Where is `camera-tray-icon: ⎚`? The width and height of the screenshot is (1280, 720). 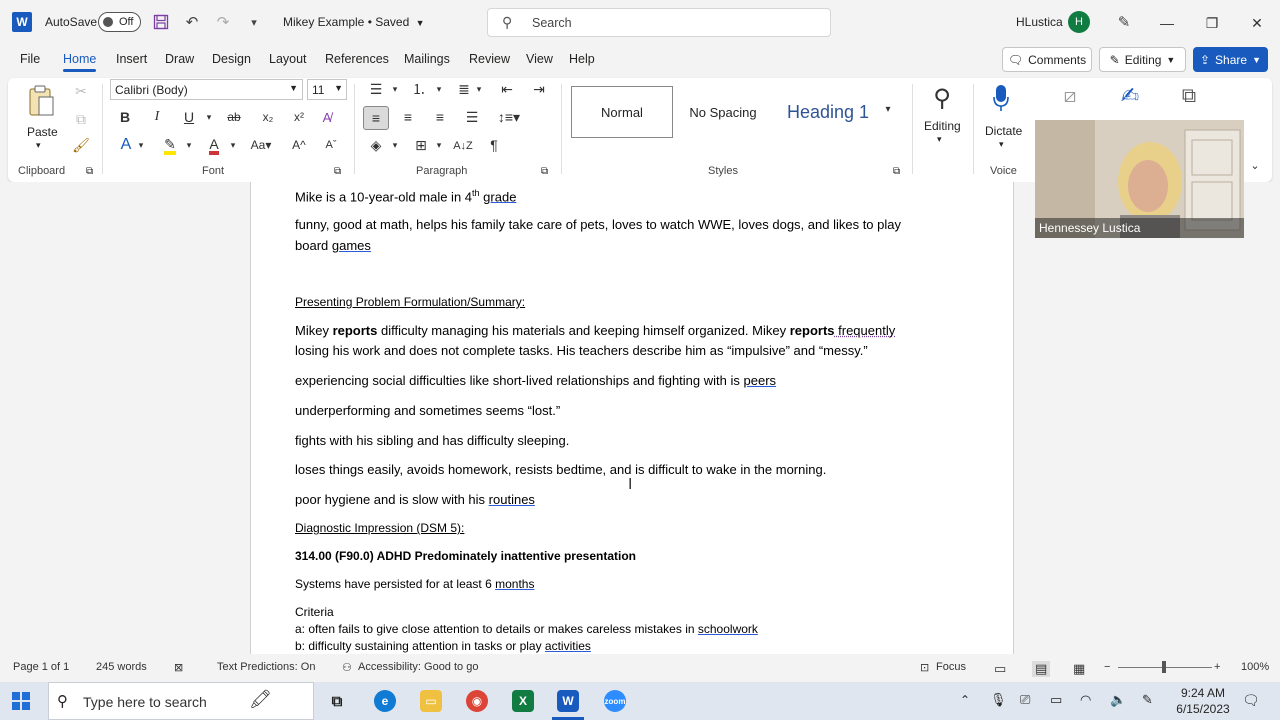 camera-tray-icon: ⎚ is located at coordinates (1025, 700).